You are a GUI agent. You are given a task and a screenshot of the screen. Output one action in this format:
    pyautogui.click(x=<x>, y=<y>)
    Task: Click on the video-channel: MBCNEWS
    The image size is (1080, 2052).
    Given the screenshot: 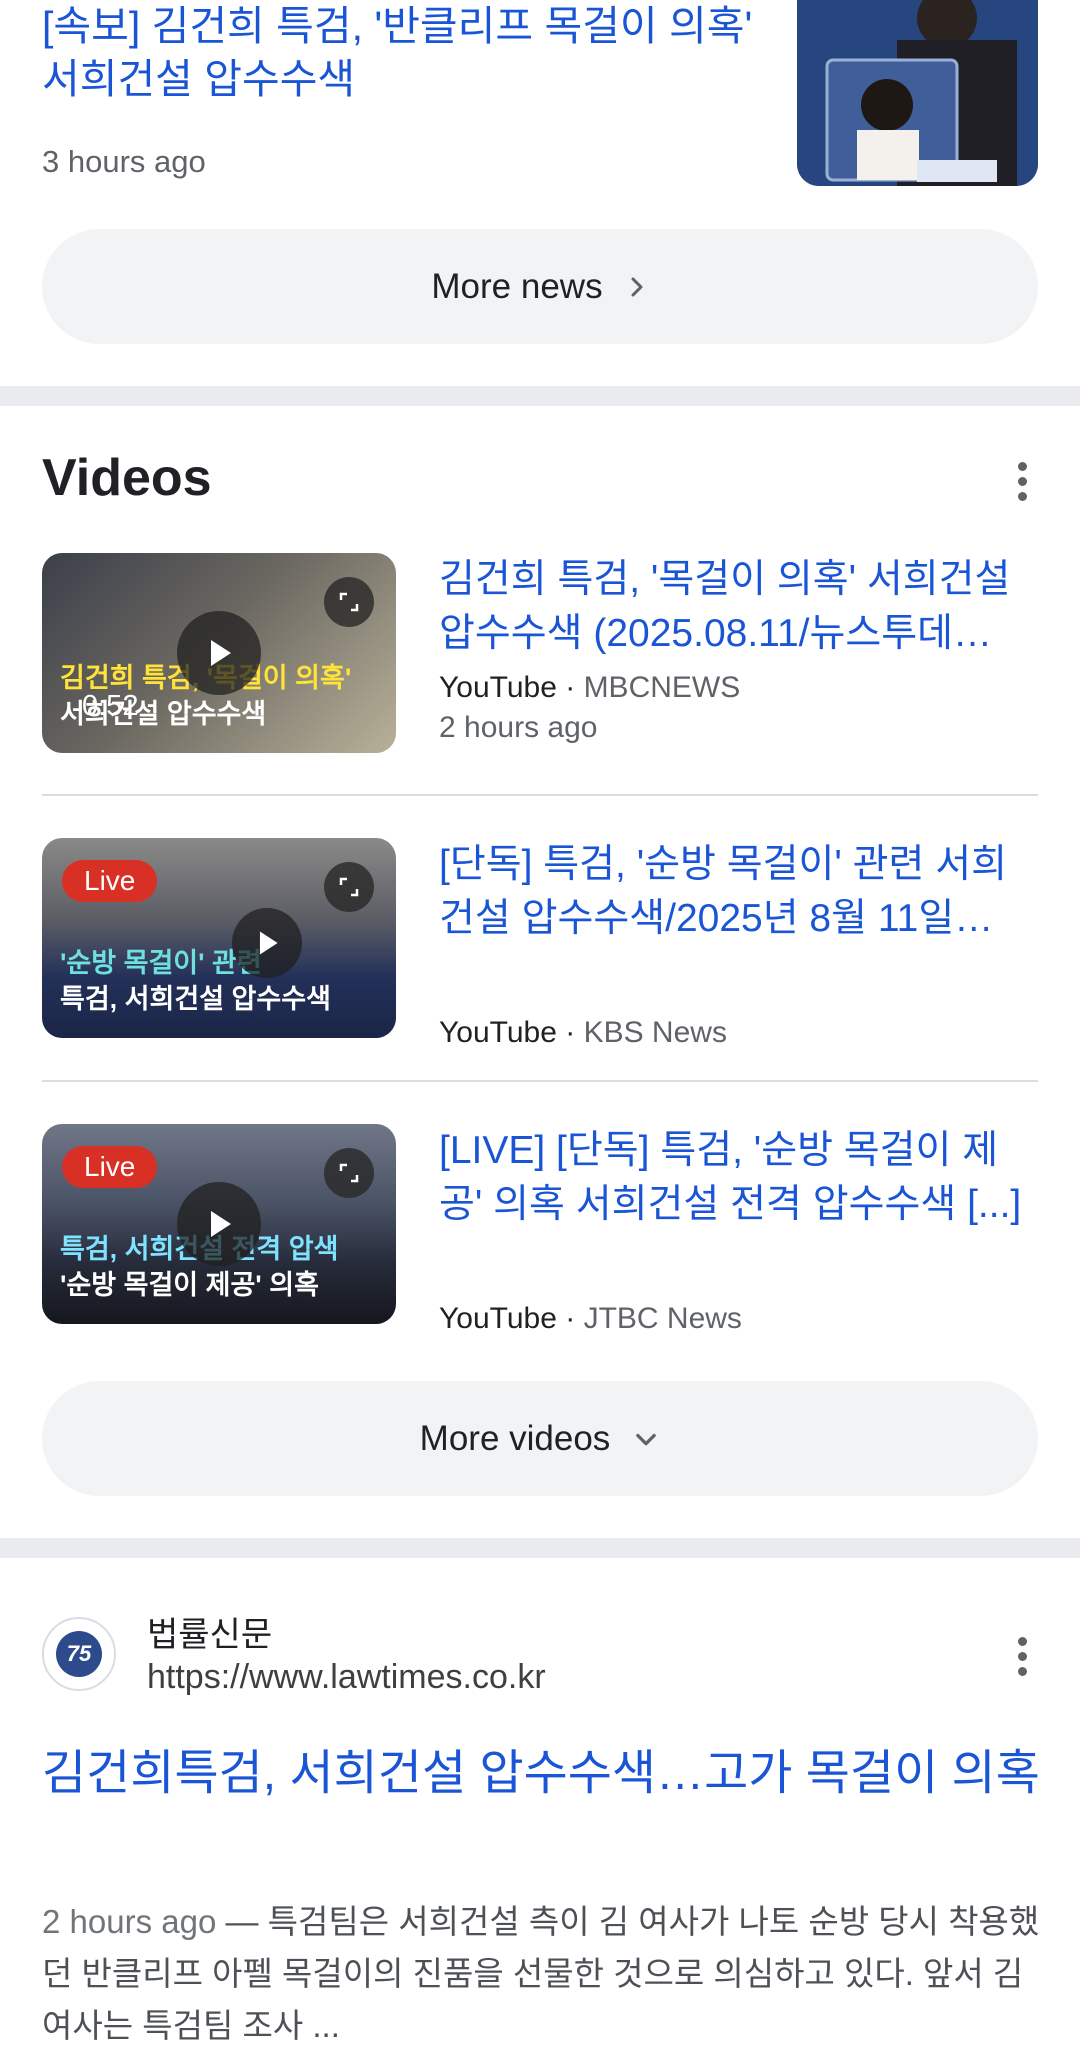 What is the action you would take?
    pyautogui.click(x=662, y=687)
    